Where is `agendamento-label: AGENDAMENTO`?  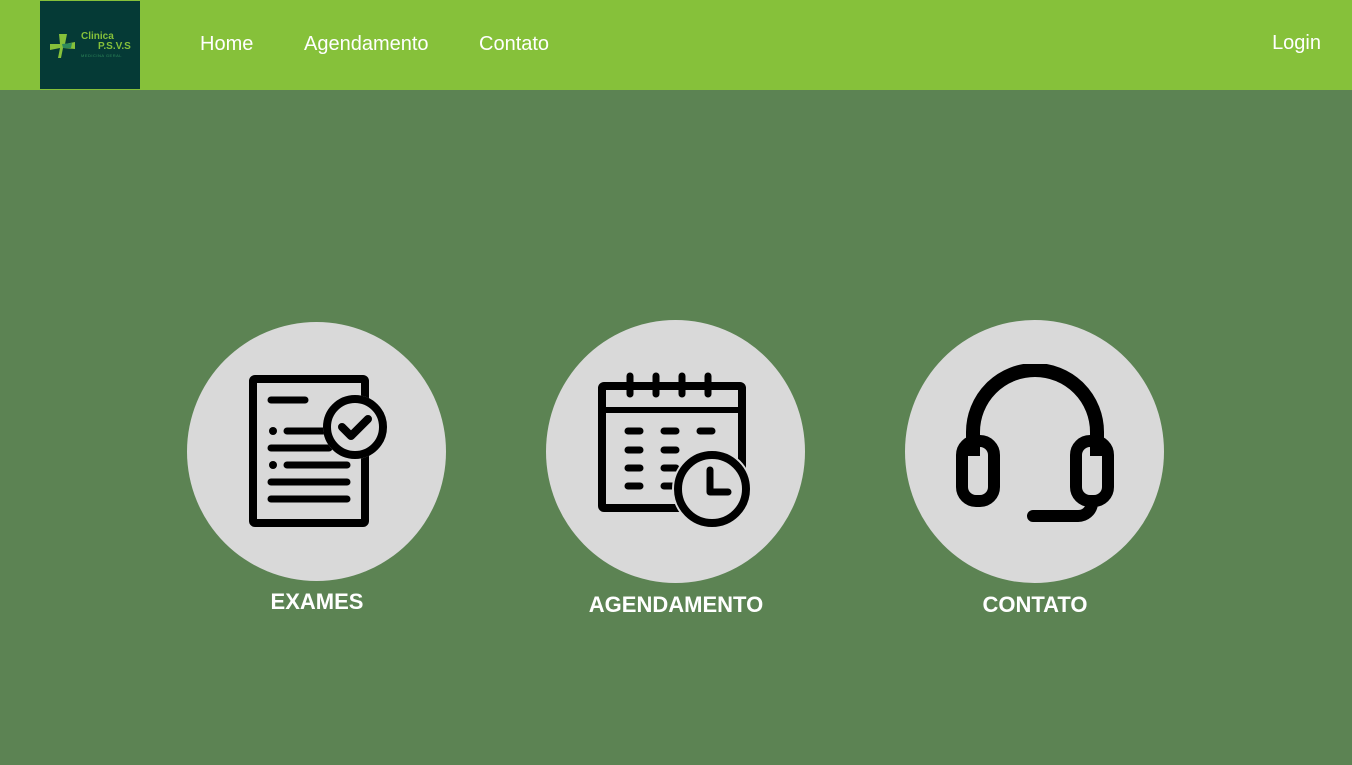
agendamento-label: AGENDAMENTO is located at coordinates (676, 604).